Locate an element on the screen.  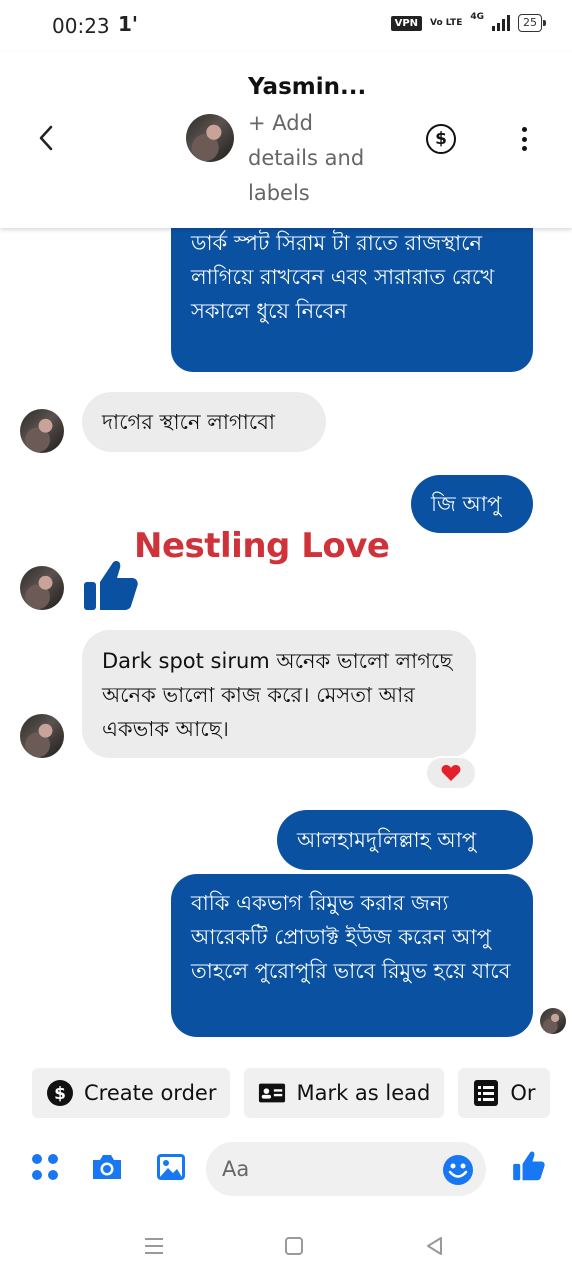
back-nav-button is located at coordinates (434, 1246).